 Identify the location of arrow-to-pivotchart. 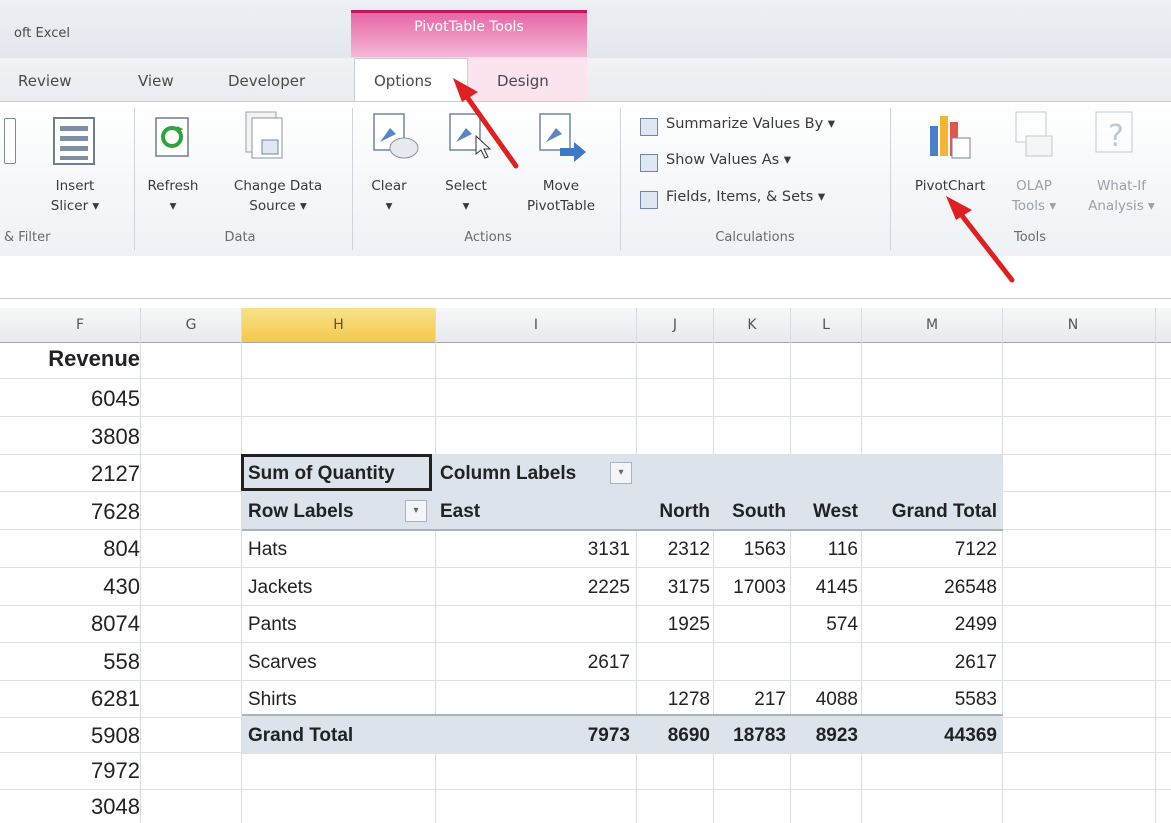
(980, 239).